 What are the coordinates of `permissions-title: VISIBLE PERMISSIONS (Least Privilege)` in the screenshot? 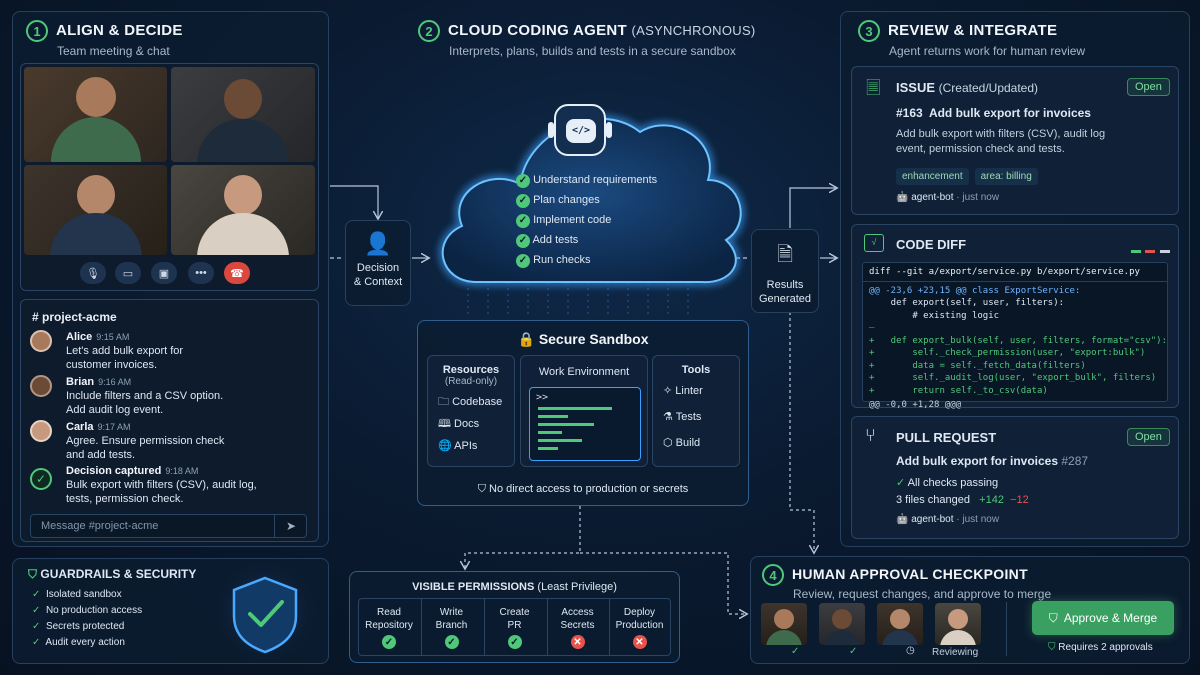 It's located at (514, 587).